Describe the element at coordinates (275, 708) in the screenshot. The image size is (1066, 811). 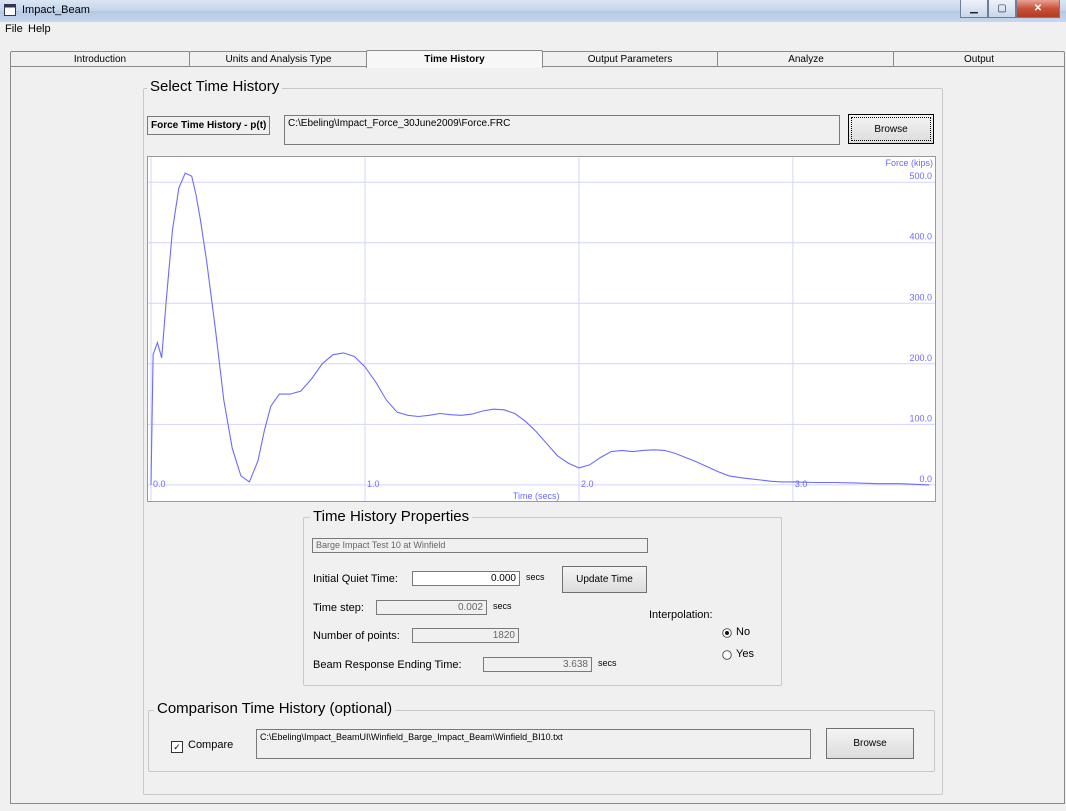
I see `comparison-legend: Comparison Time History (optional)` at that location.